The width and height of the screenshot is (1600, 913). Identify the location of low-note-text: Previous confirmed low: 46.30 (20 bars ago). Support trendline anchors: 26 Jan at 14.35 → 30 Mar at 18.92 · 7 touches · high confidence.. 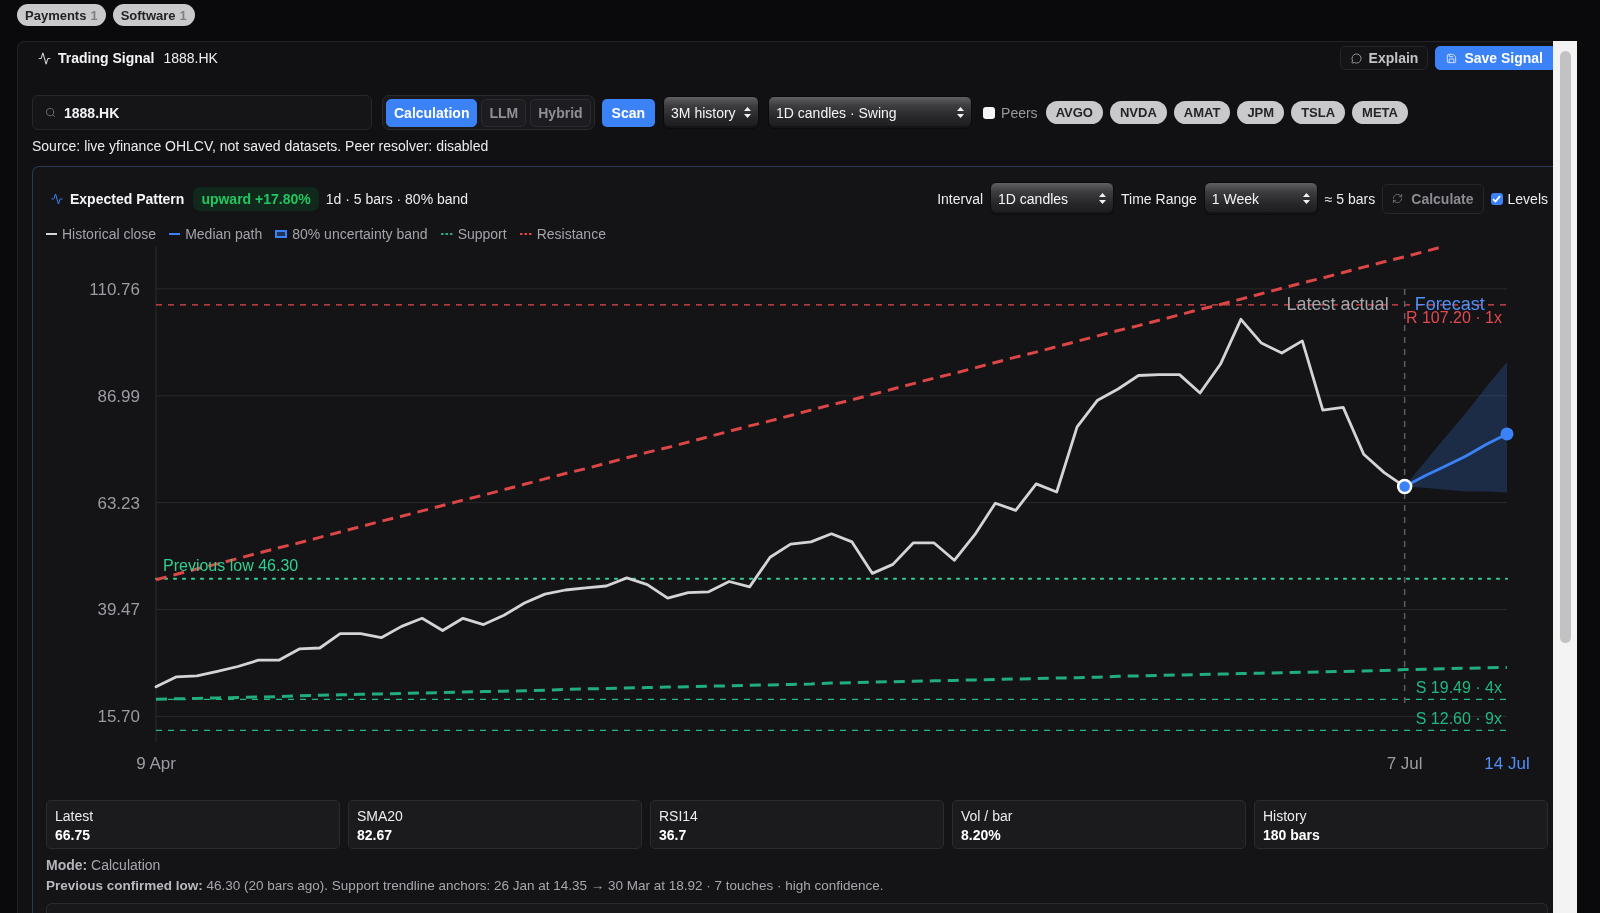
(465, 886).